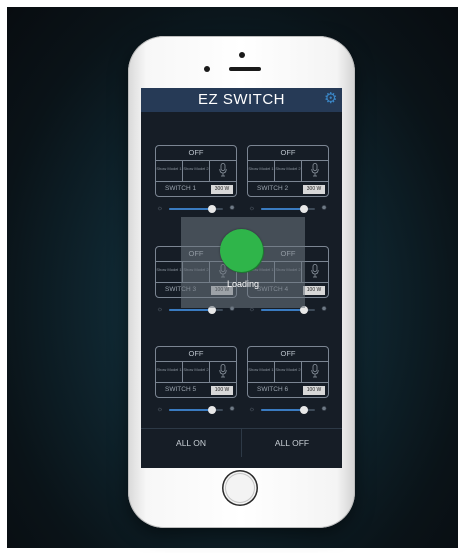  I want to click on all-on-button: ALL ON, so click(191, 443).